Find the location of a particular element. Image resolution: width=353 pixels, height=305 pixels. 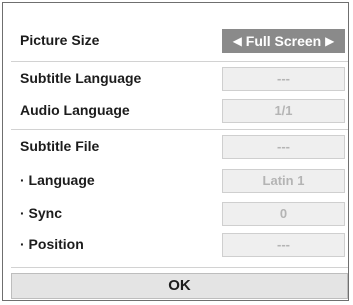

subtitle-file-row: Subtitle File --- is located at coordinates (183, 146).